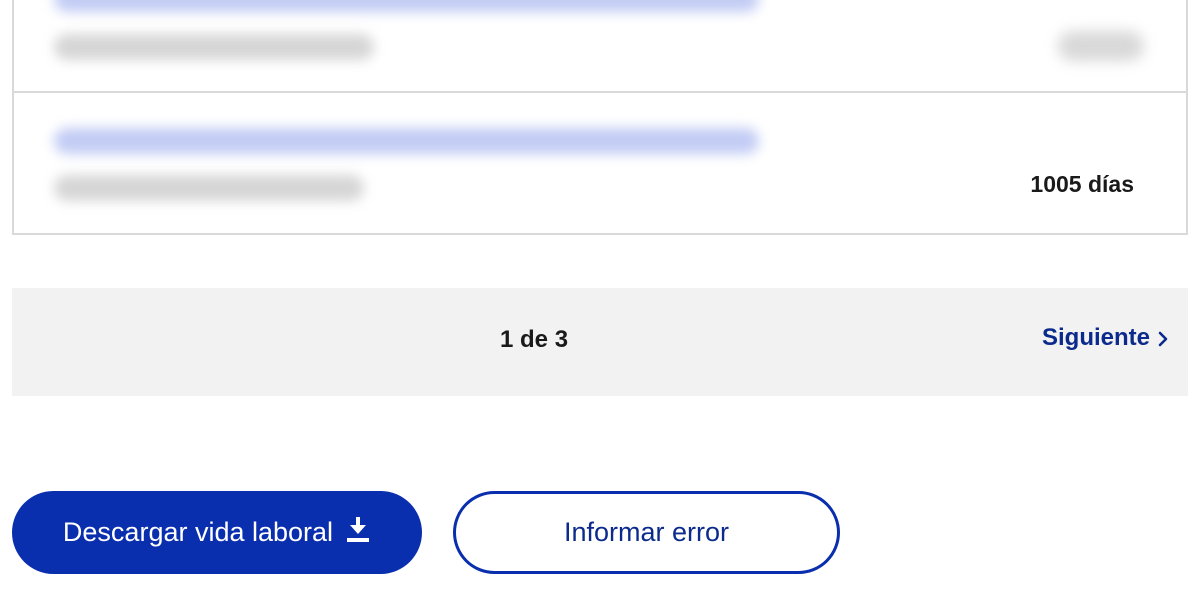 Image resolution: width=1200 pixels, height=610 pixels. Describe the element at coordinates (198, 532) in the screenshot. I see `download-button-label: Descargar vida laboral` at that location.